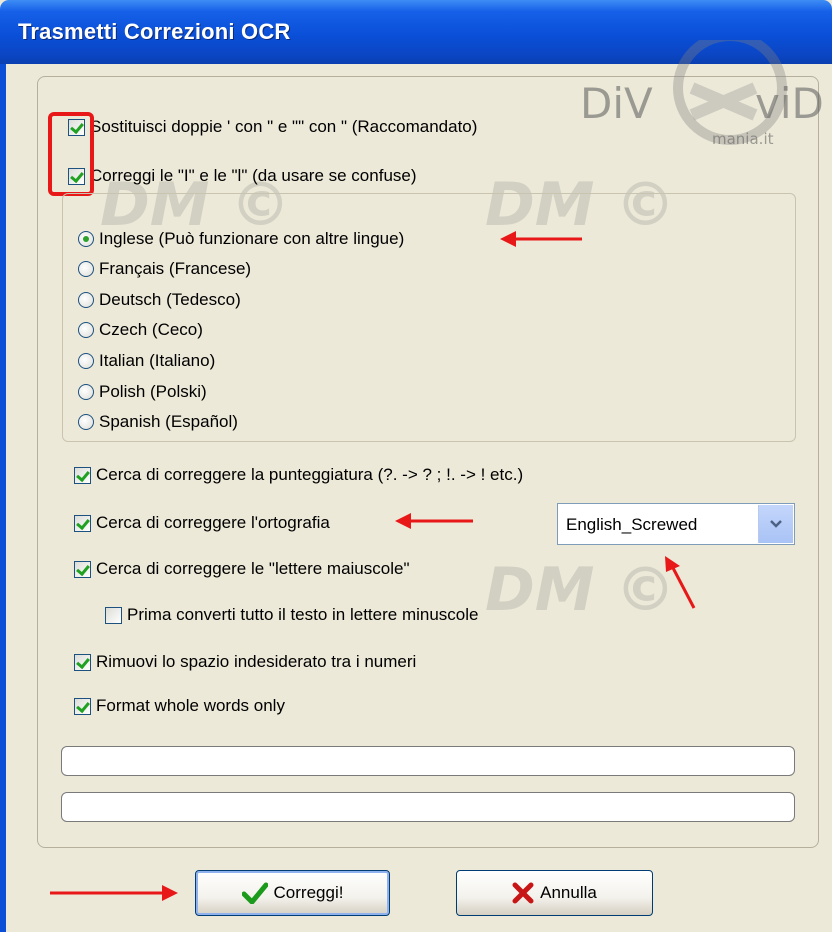 The width and height of the screenshot is (832, 932). I want to click on annotation-highlight-box, so click(71, 154).